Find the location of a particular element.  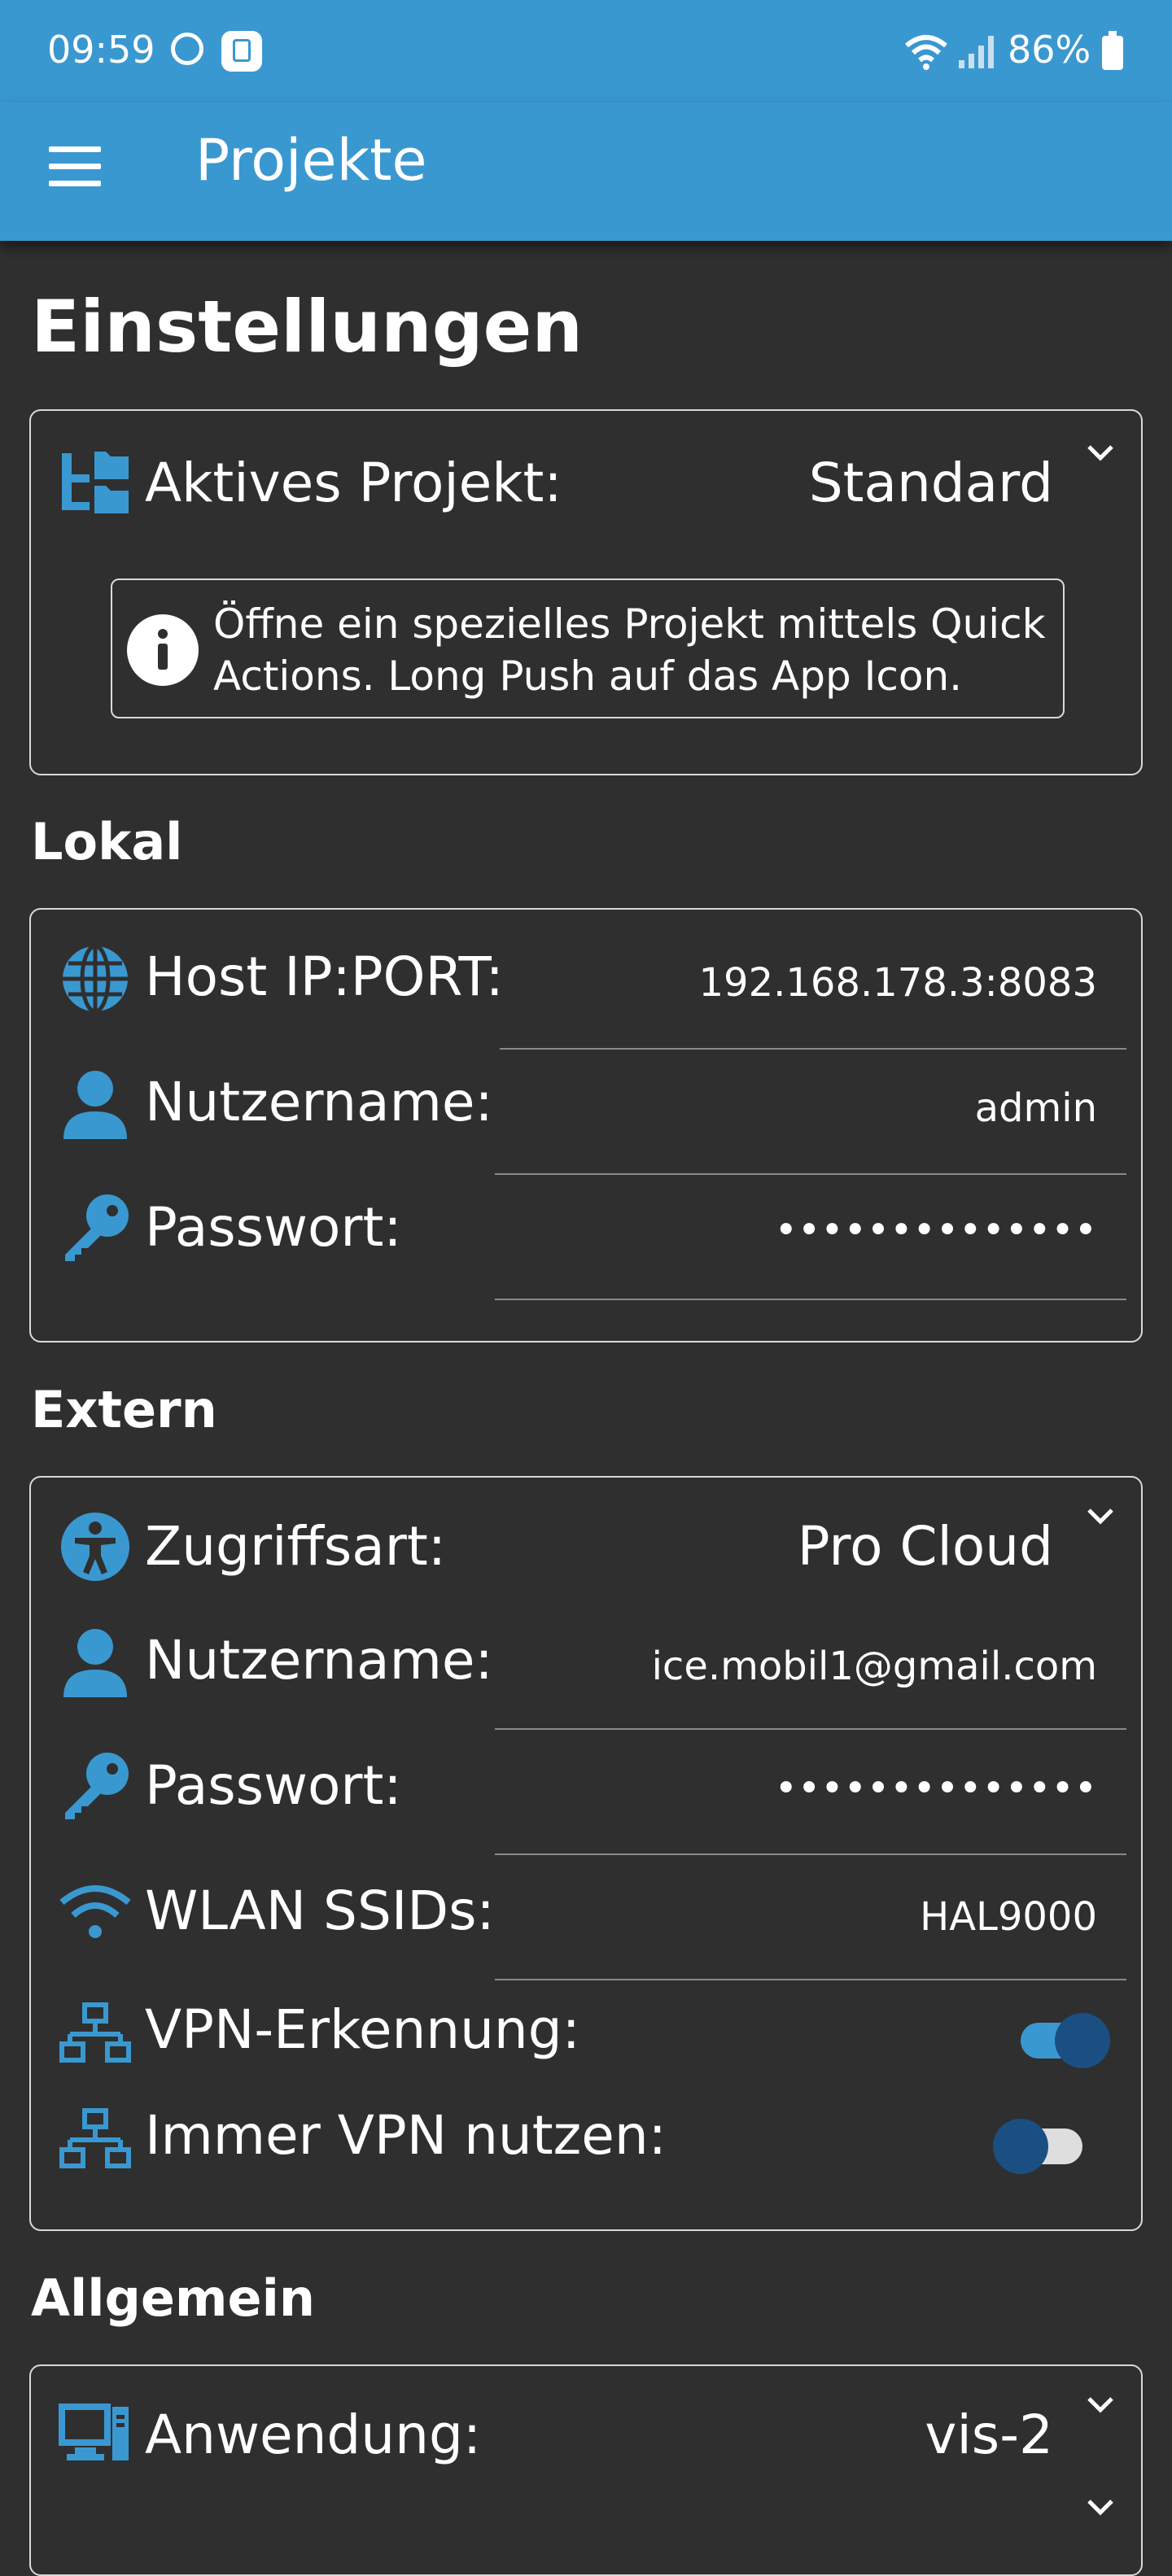

host-input: 192.168.178.3:8083 is located at coordinates (898, 983).